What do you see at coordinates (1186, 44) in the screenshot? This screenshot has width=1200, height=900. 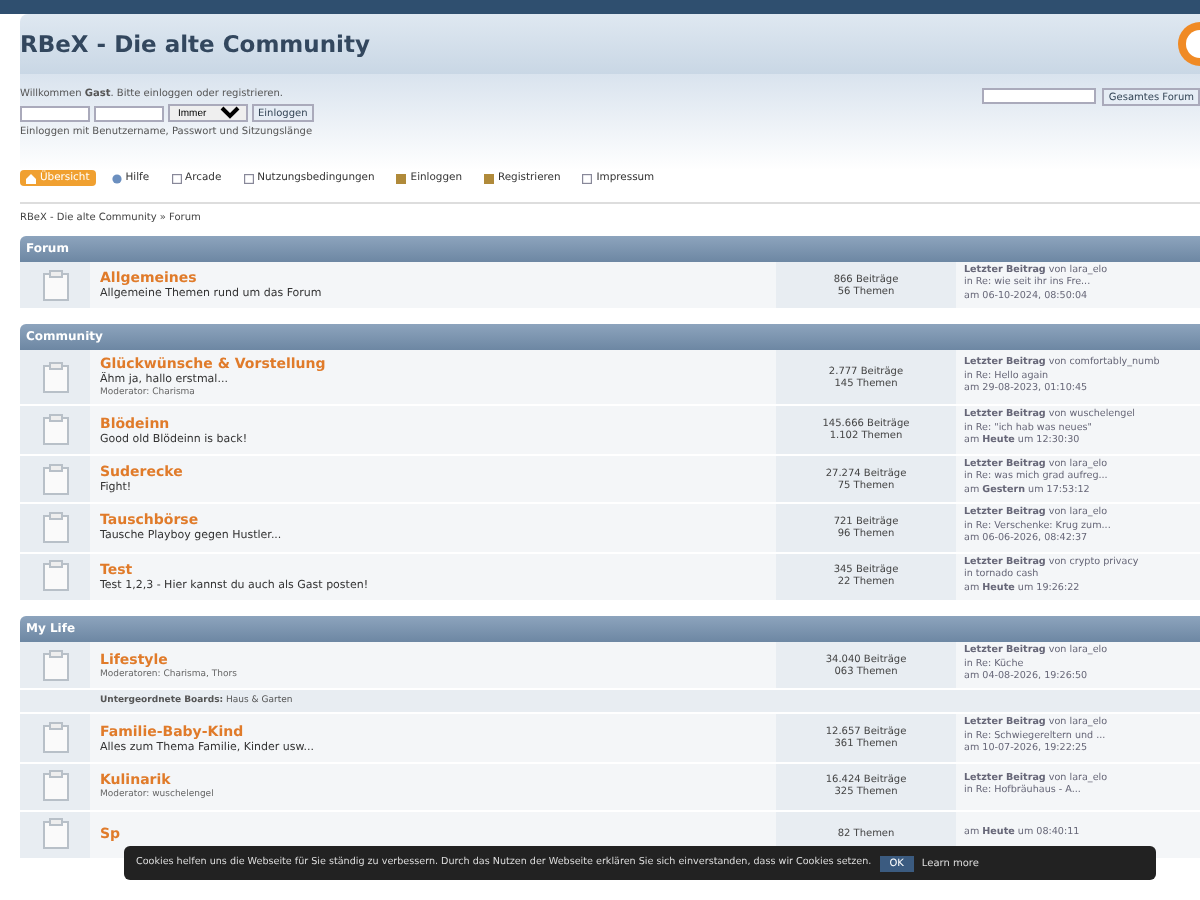 I see `logo-icon` at bounding box center [1186, 44].